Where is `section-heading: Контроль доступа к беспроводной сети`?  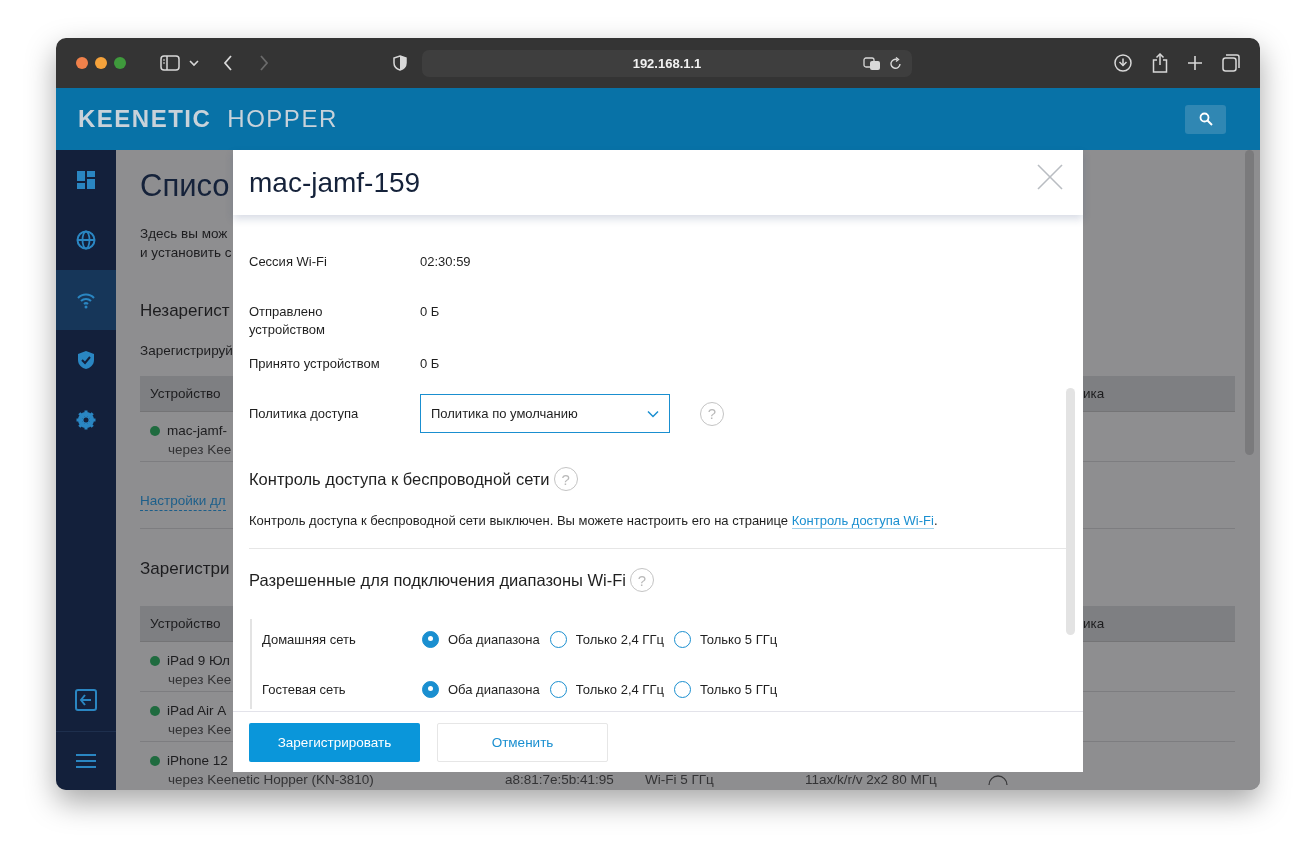
section-heading: Контроль доступа к беспроводной сети is located at coordinates (399, 479).